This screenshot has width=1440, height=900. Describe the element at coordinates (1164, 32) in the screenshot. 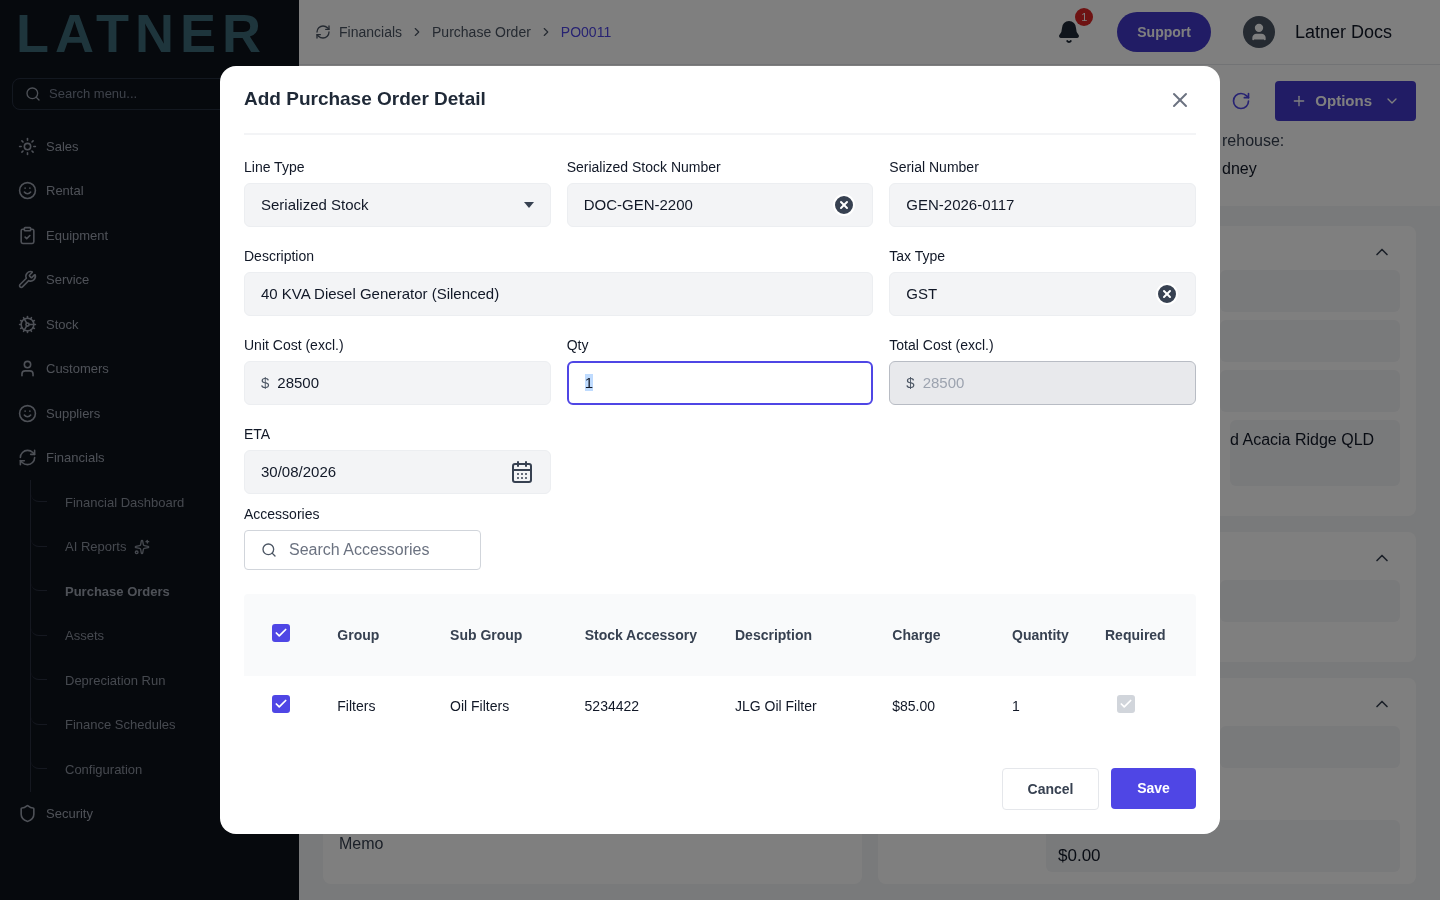

I see `support-button: Support` at that location.